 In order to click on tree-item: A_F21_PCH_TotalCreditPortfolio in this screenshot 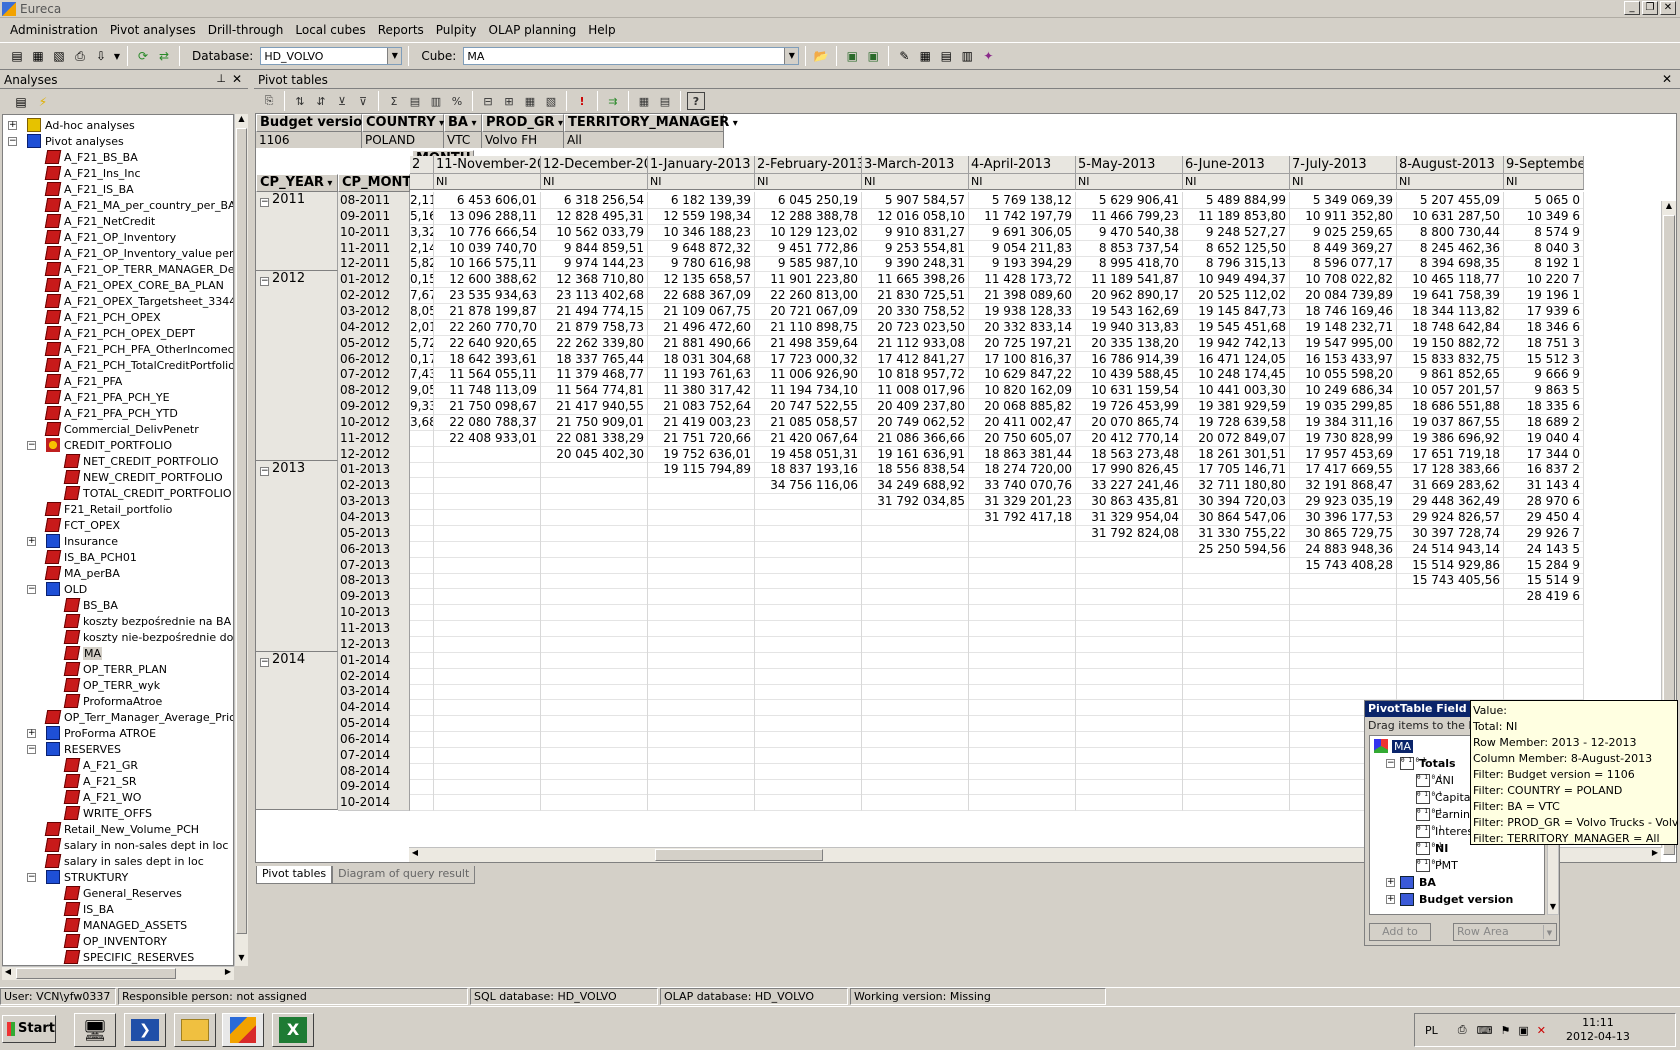, I will do `click(138, 365)`.